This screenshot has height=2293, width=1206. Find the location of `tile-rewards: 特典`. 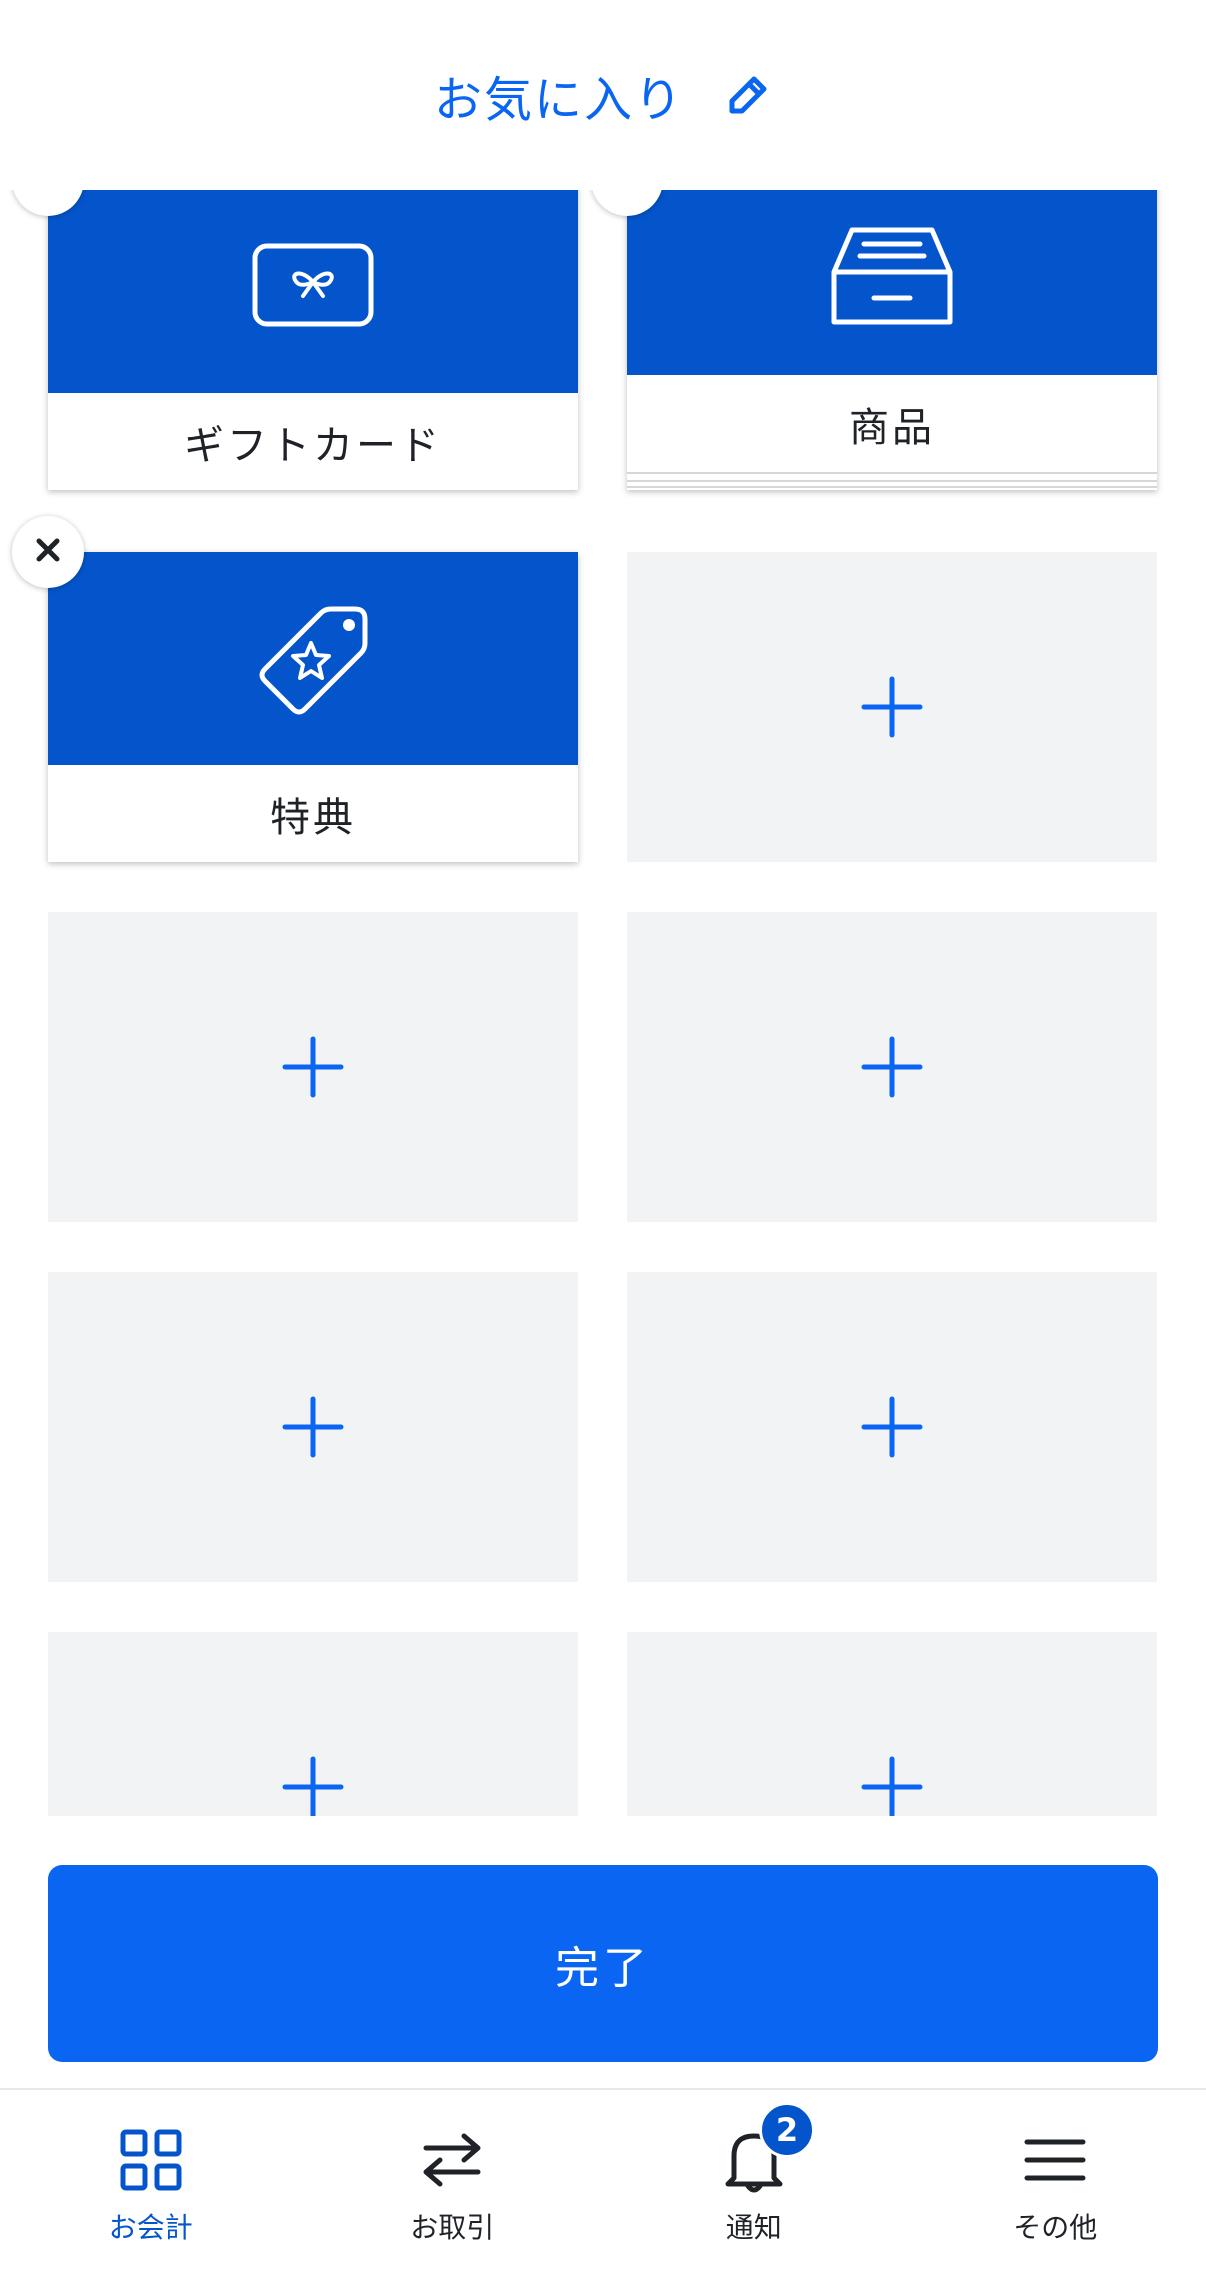

tile-rewards: 特典 is located at coordinates (313, 707).